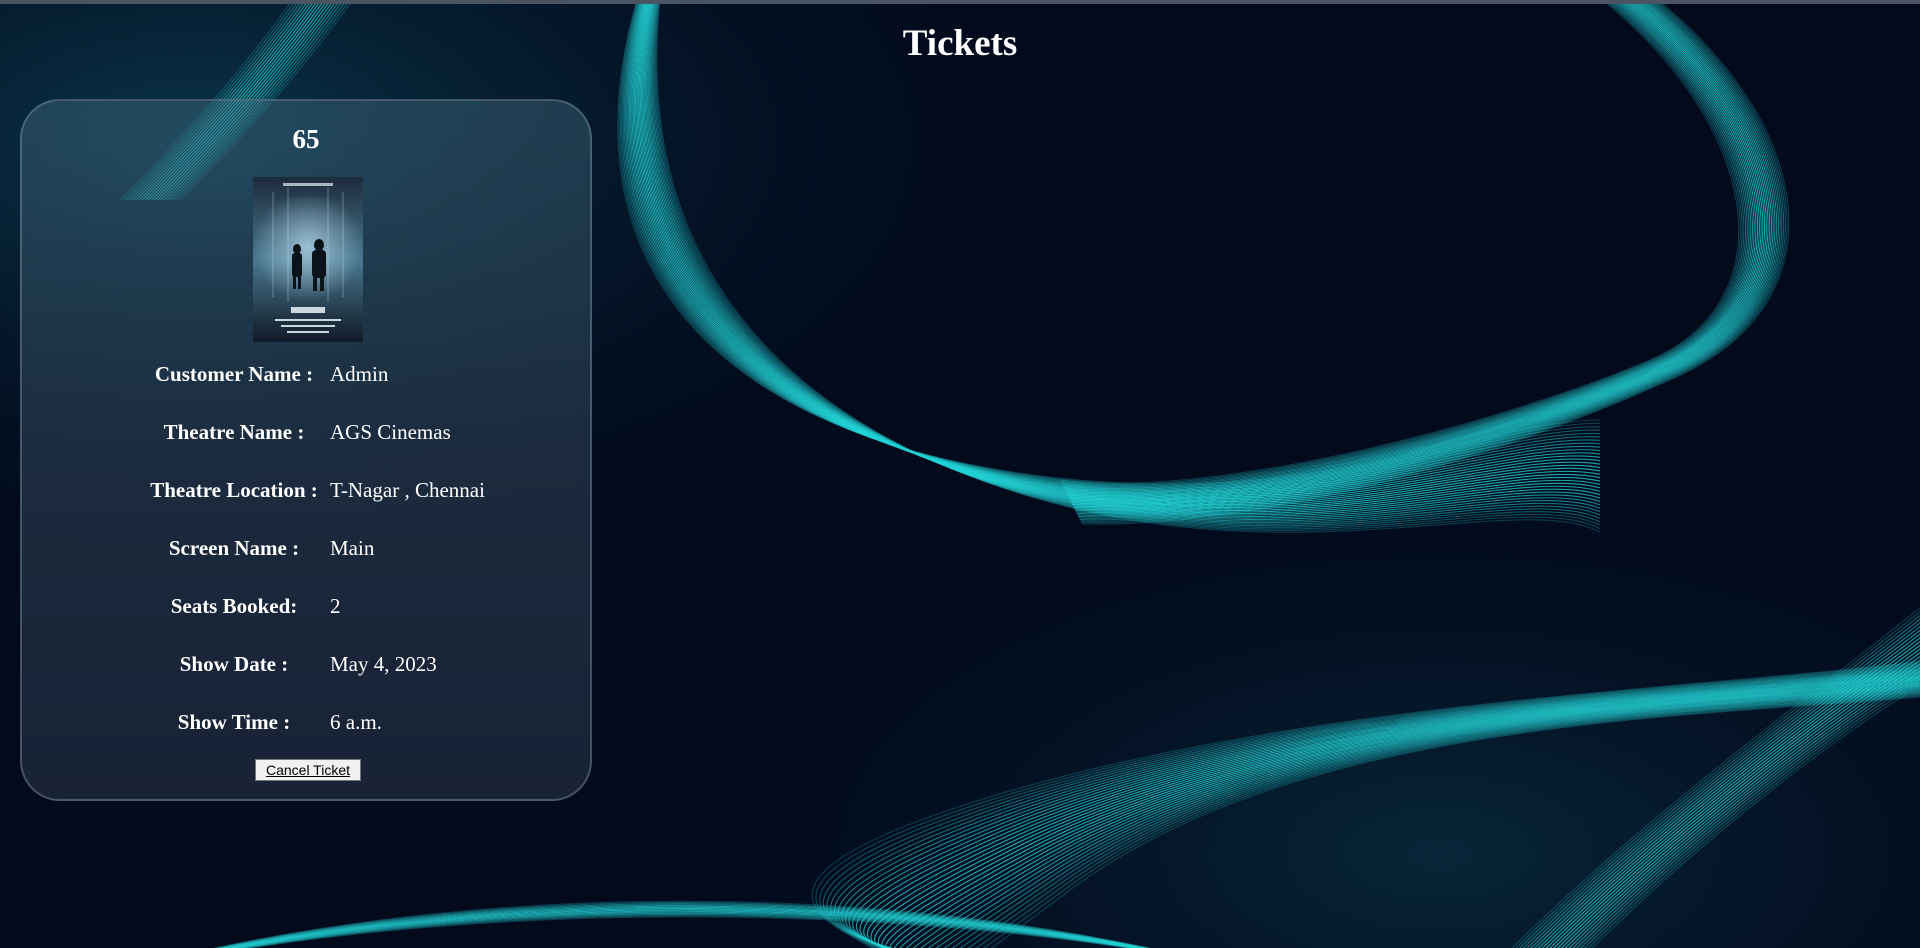 Image resolution: width=1920 pixels, height=948 pixels. Describe the element at coordinates (306, 722) in the screenshot. I see `show-time-row: Show Time : 6 a.m.` at that location.